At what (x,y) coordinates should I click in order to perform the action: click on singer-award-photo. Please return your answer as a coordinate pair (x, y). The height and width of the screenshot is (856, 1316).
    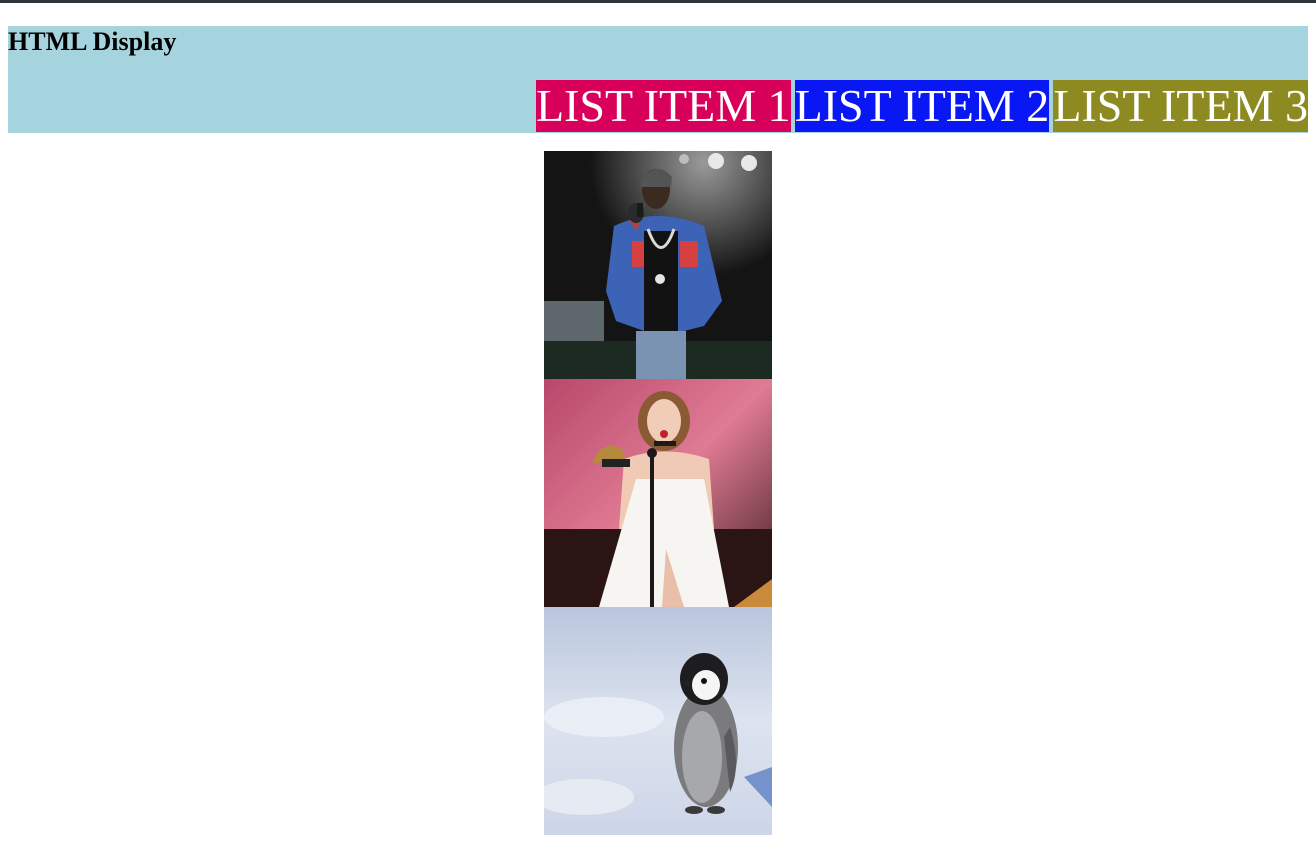
    Looking at the image, I should click on (658, 493).